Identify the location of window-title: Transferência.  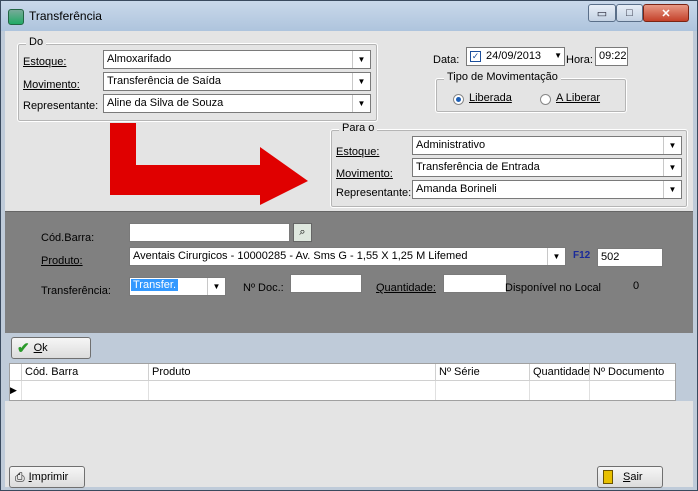
(65, 16).